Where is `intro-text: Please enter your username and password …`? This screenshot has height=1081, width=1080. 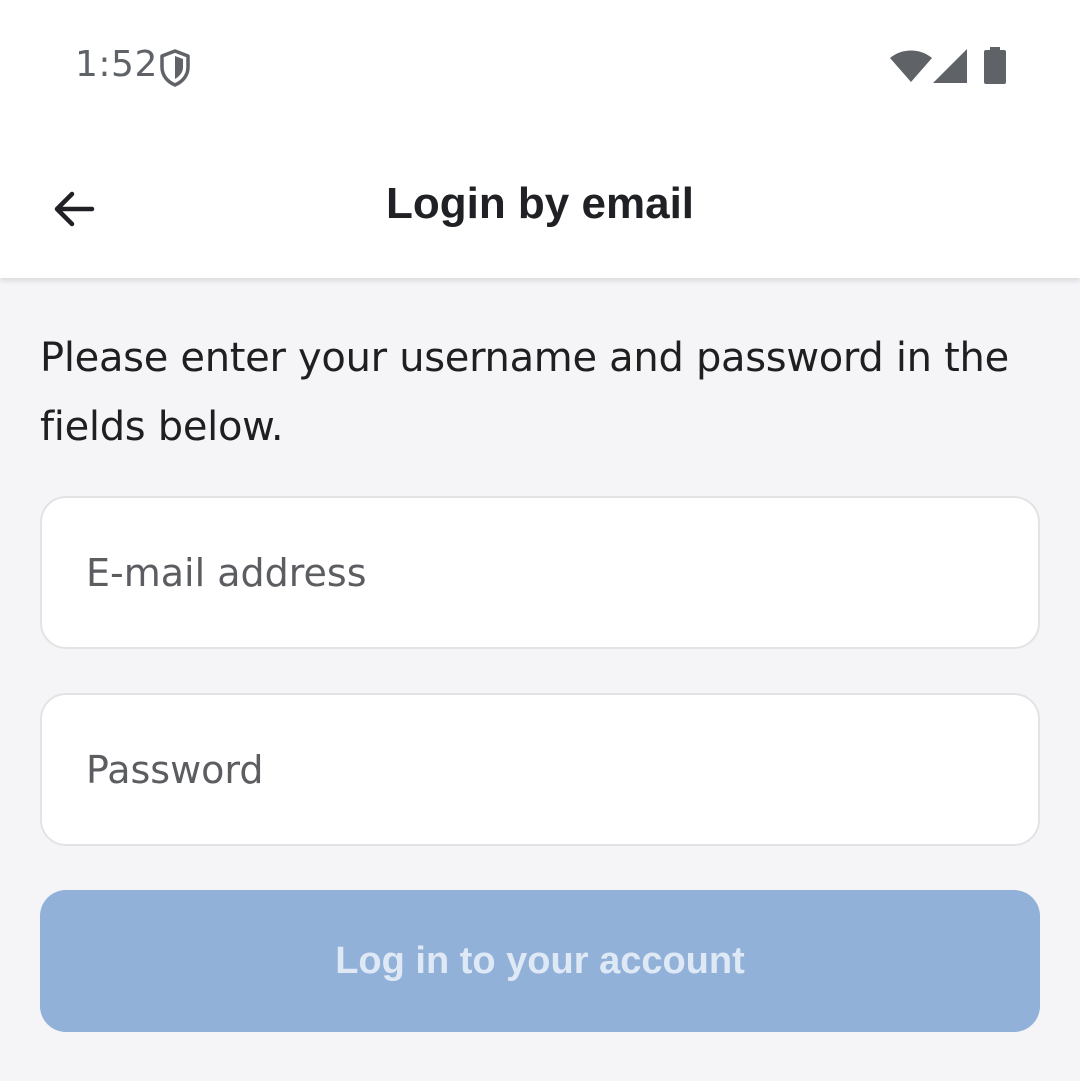
intro-text: Please enter your username and password … is located at coordinates (524, 392).